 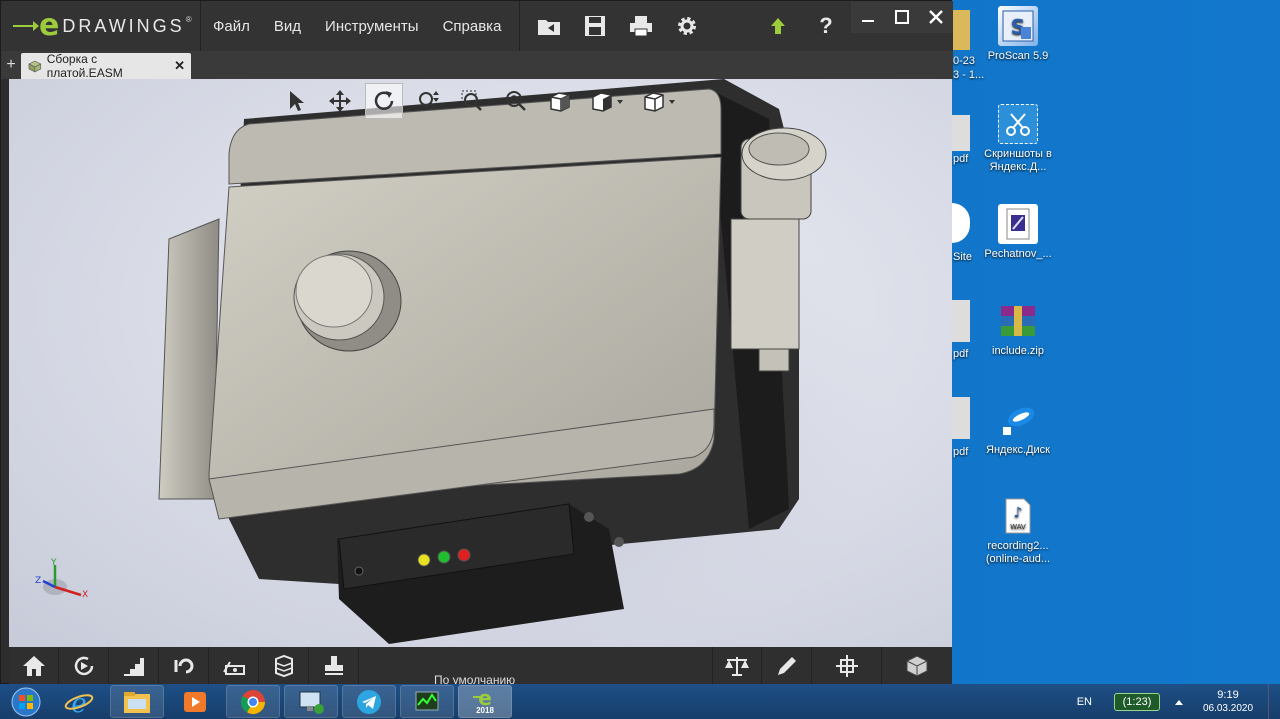 I want to click on monitor-icon, so click(x=311, y=702).